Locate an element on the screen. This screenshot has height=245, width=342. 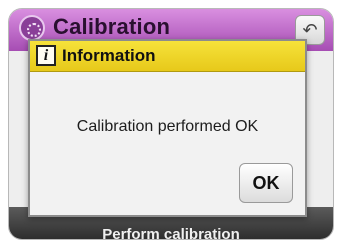
dialog-titlebar: i Information is located at coordinates (167, 56).